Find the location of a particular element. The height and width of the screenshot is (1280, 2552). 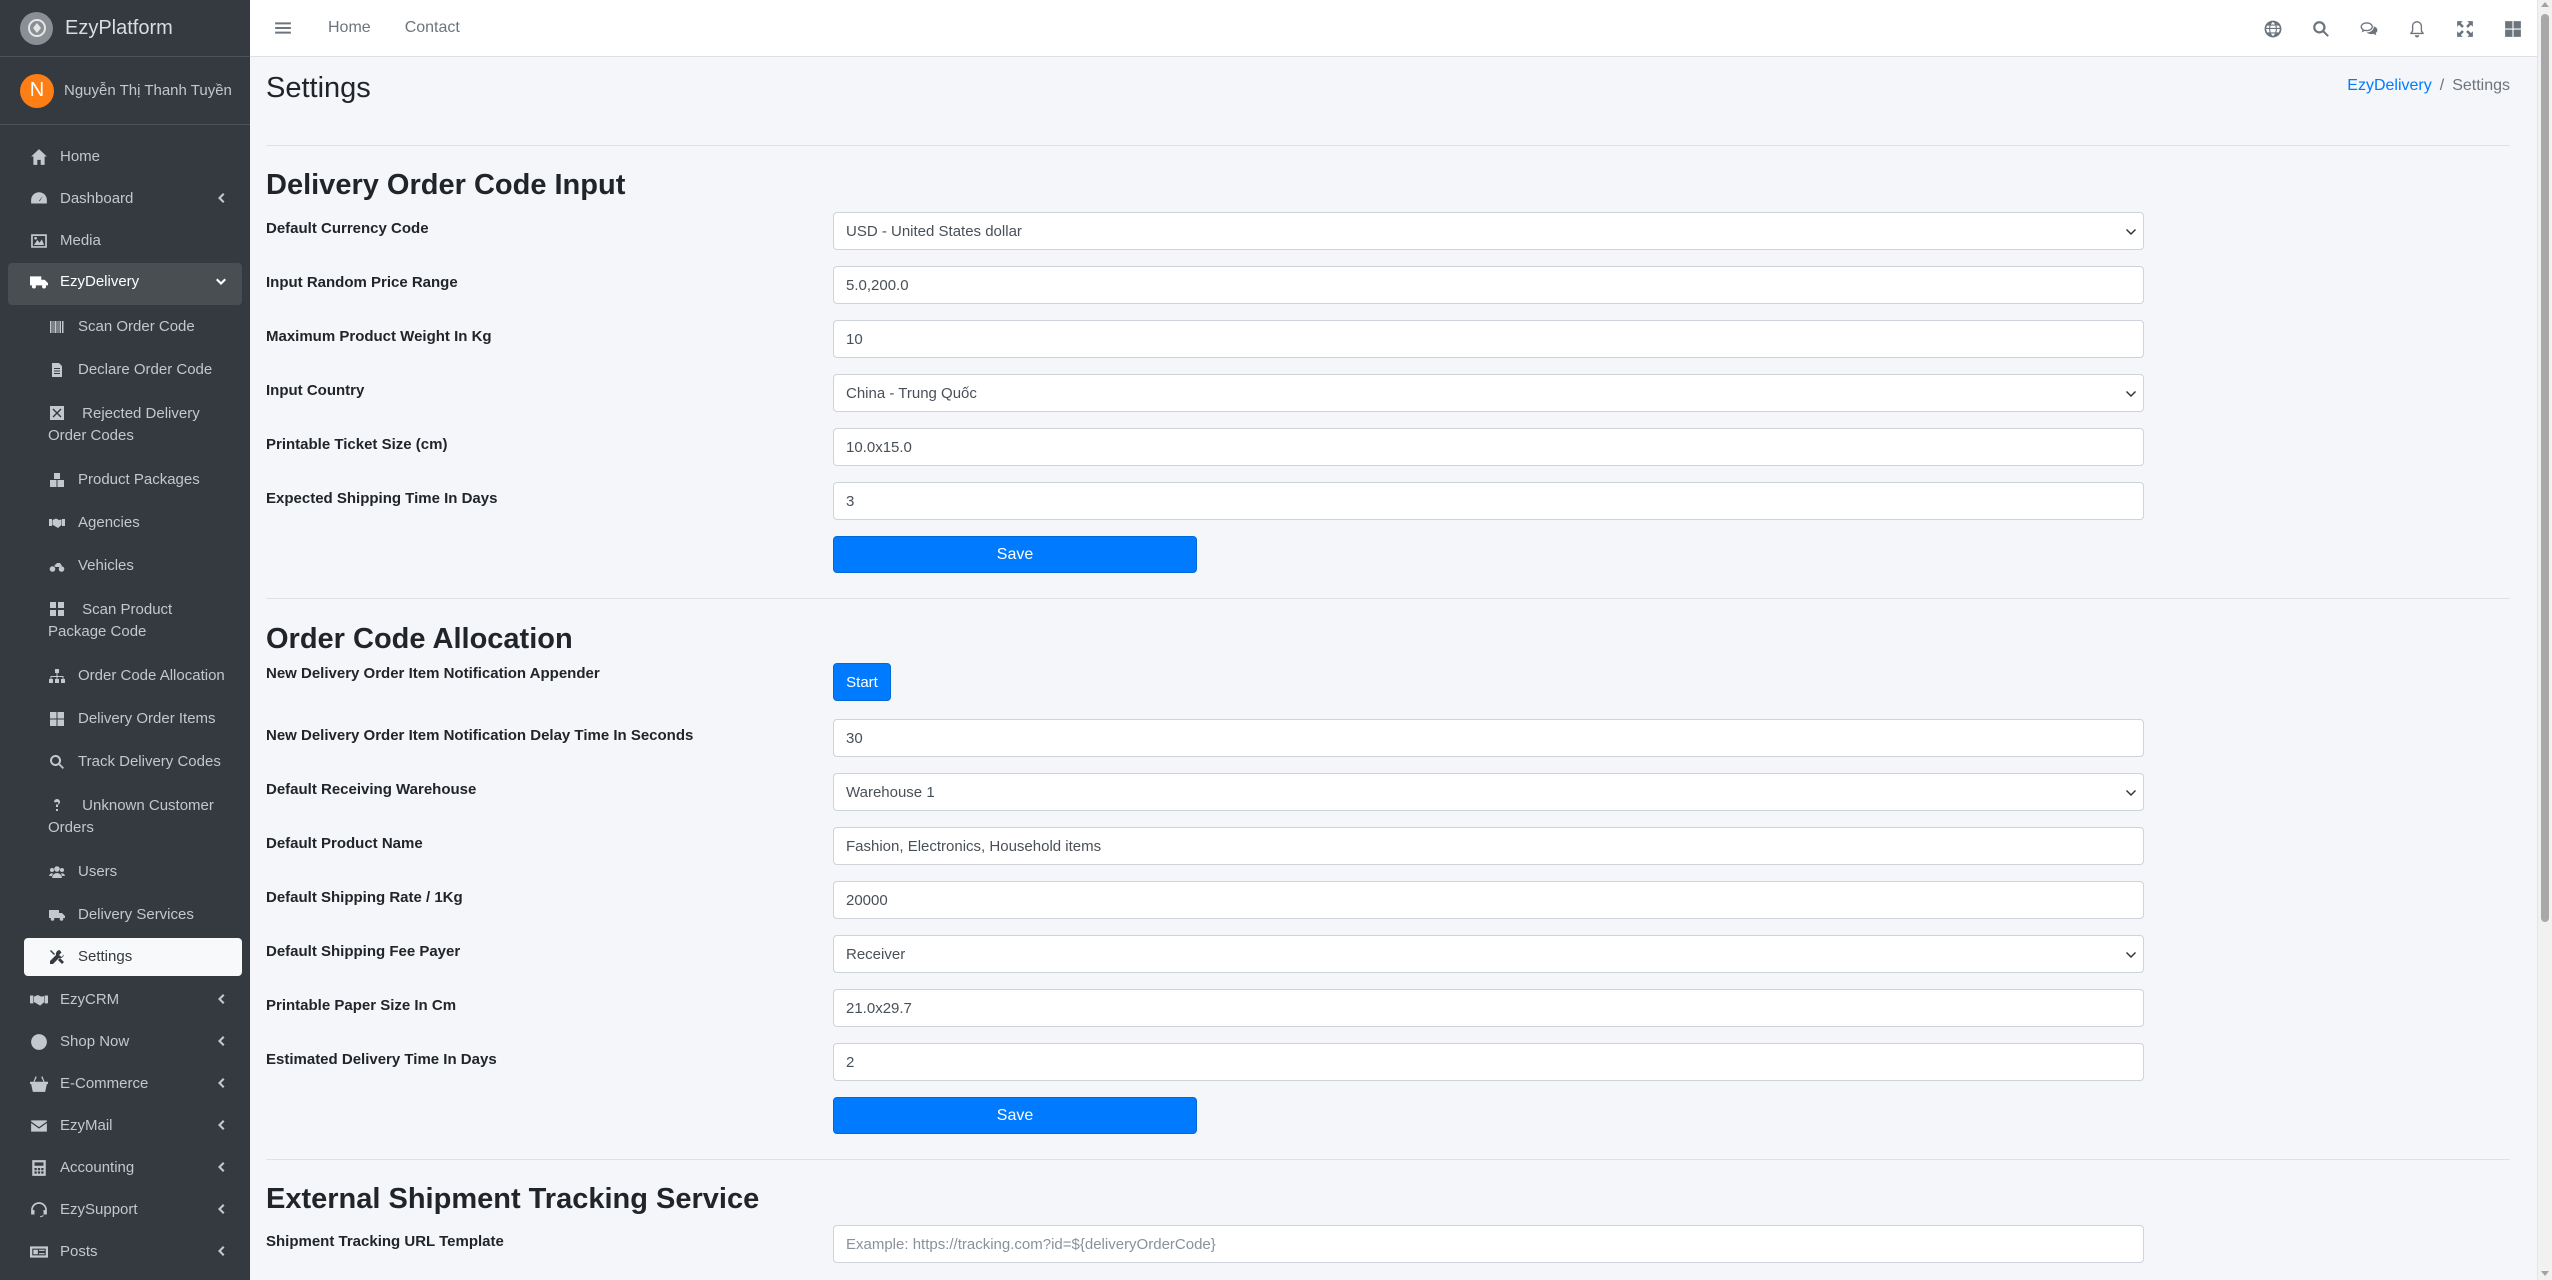

user-panel: N Nguyễn Thị Thanh Tuyền is located at coordinates (125, 91).